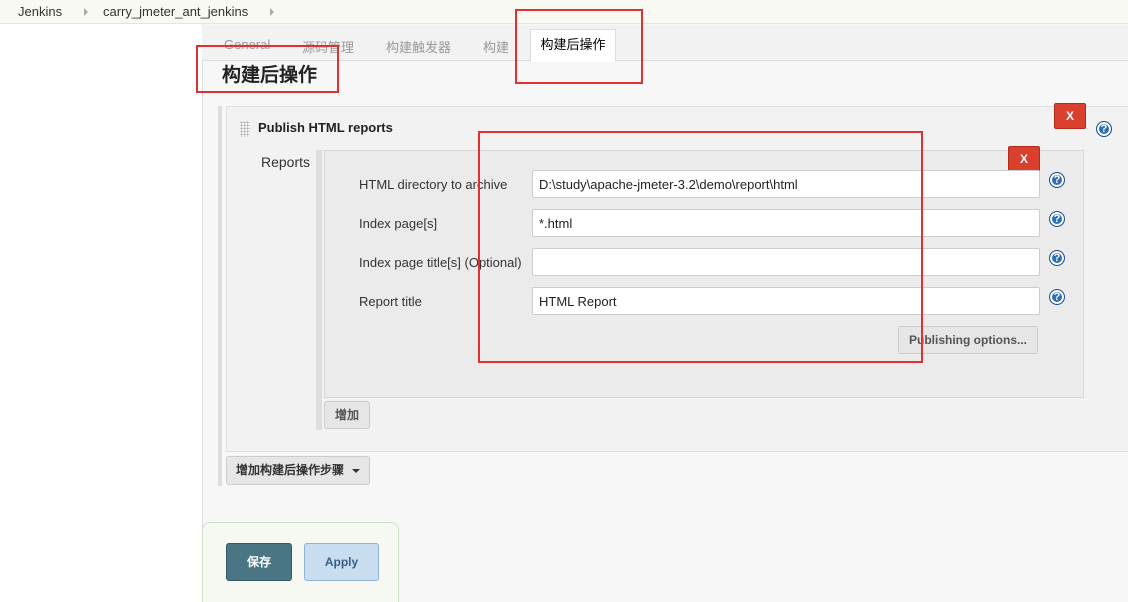  What do you see at coordinates (40, 11) in the screenshot?
I see `breadcrumb-jenkins: Jenkins` at bounding box center [40, 11].